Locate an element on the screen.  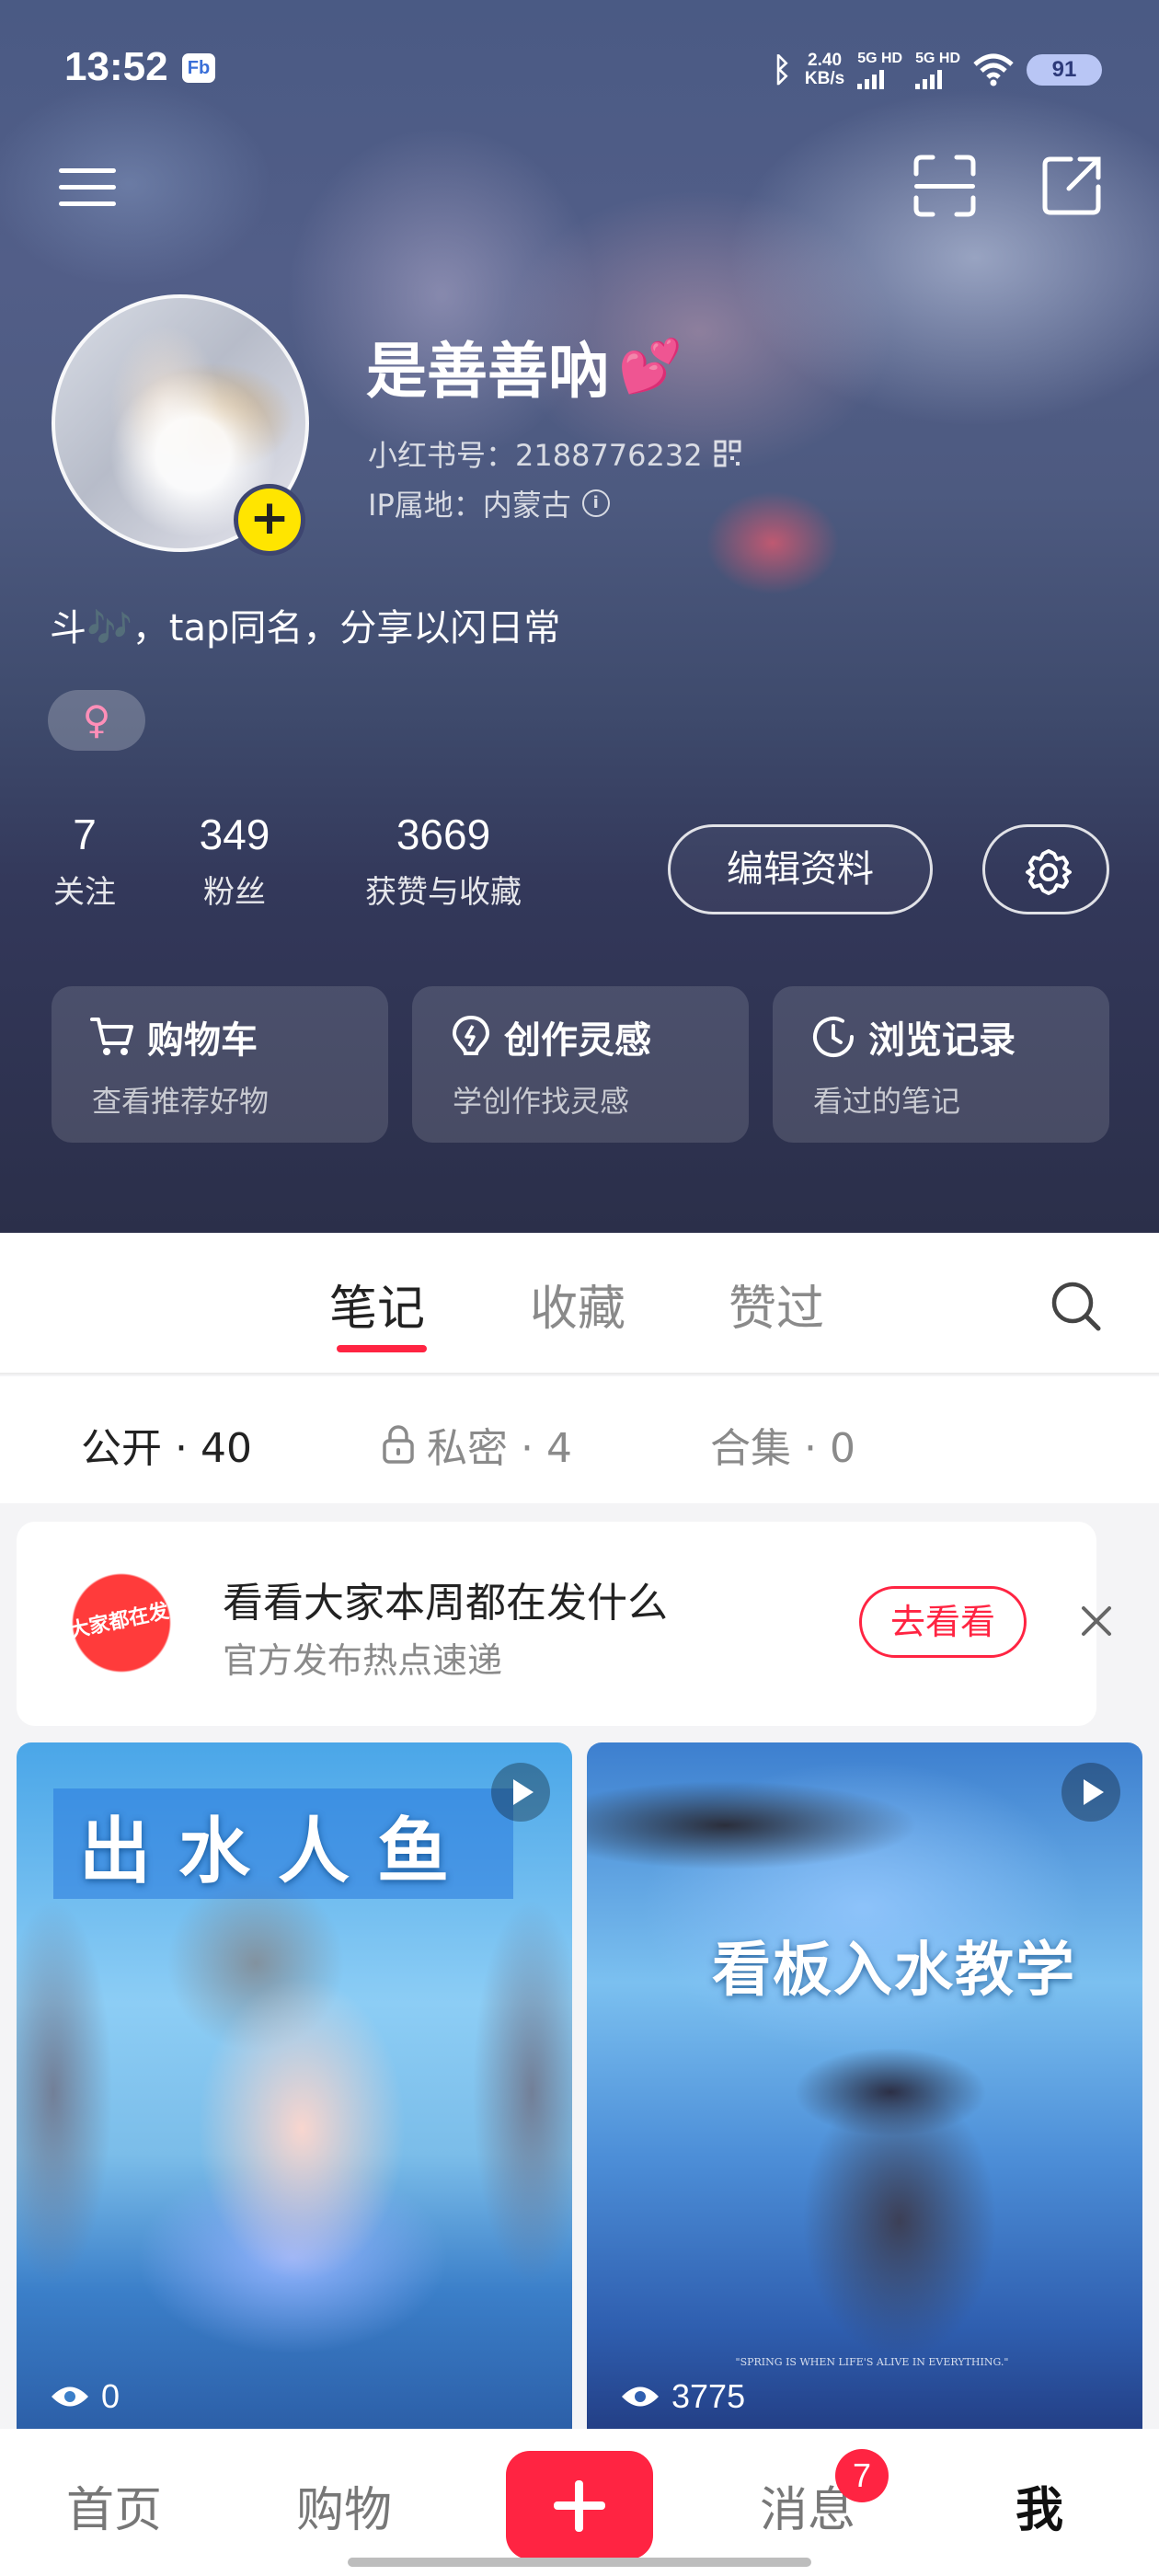
signal-sim2-icon: 5G HD is located at coordinates (937, 70).